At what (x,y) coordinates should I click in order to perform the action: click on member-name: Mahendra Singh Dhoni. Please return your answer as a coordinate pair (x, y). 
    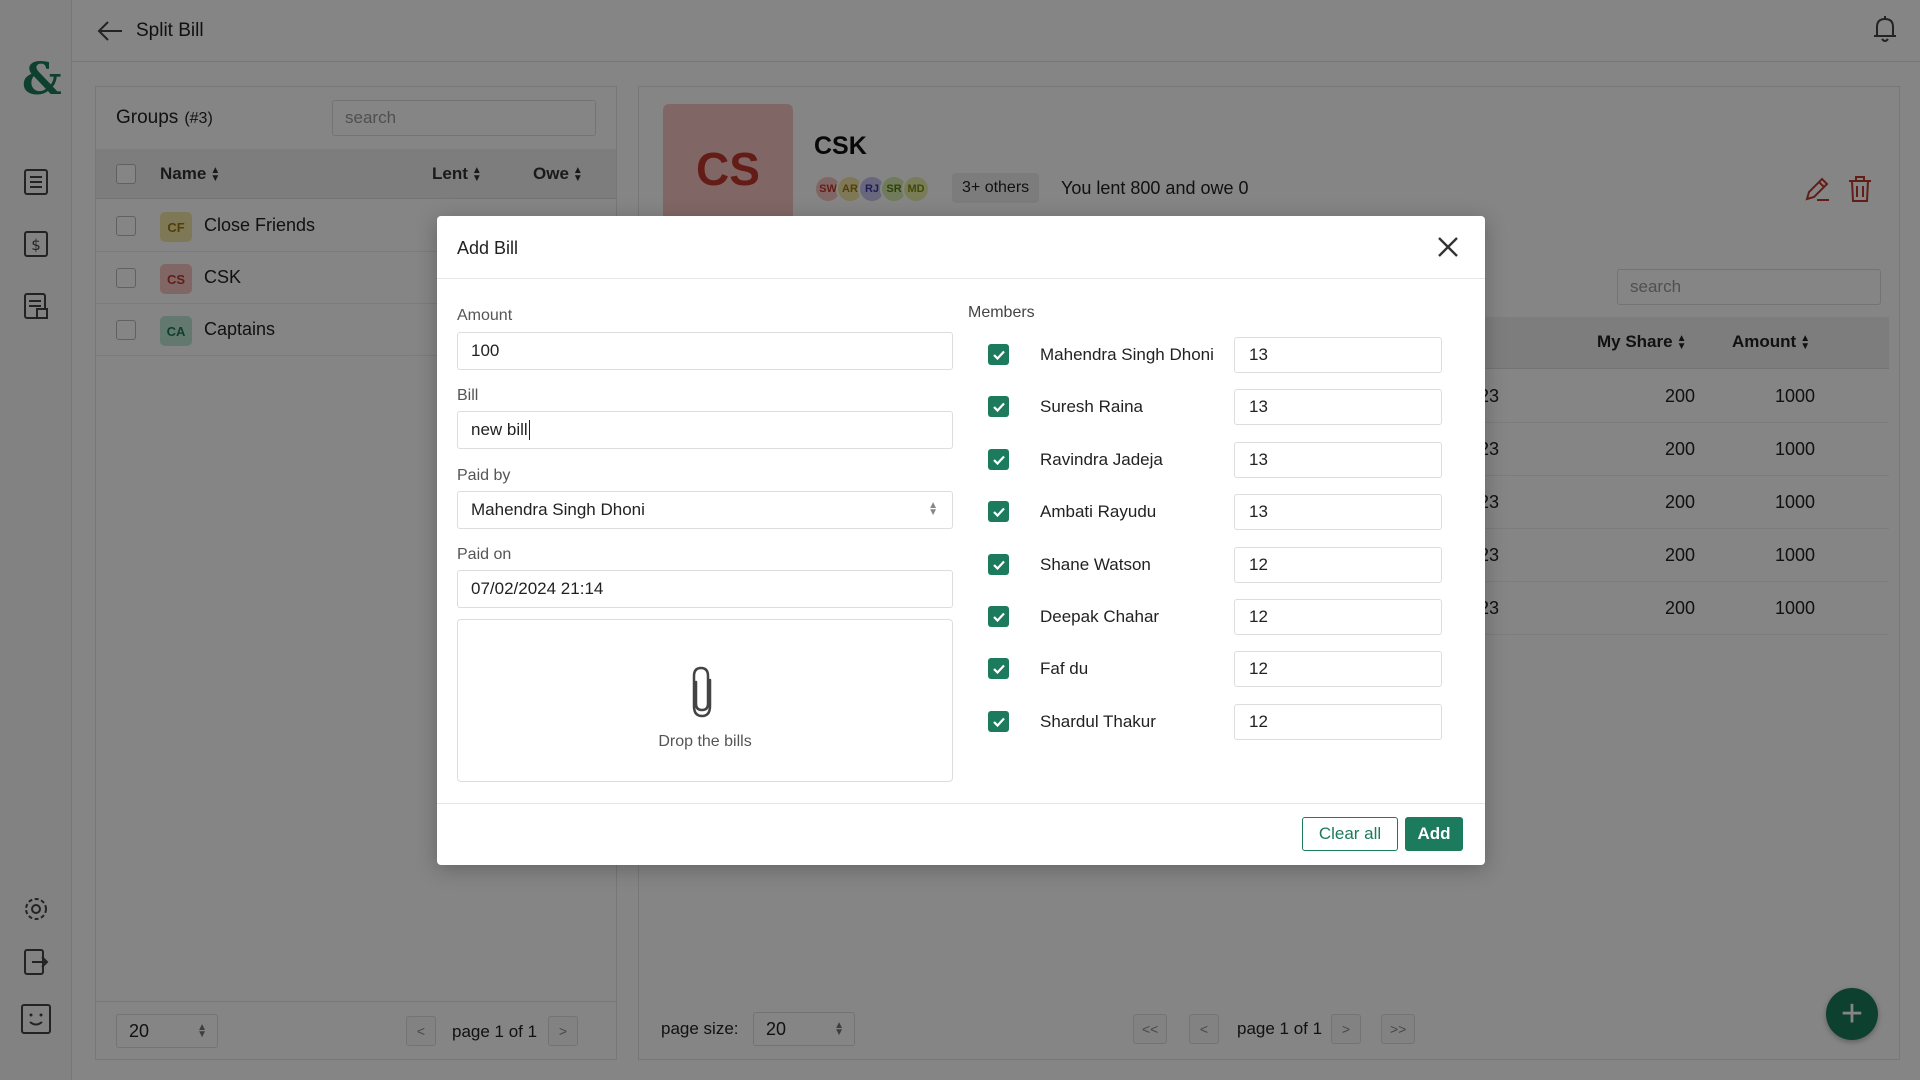
    Looking at the image, I should click on (1127, 354).